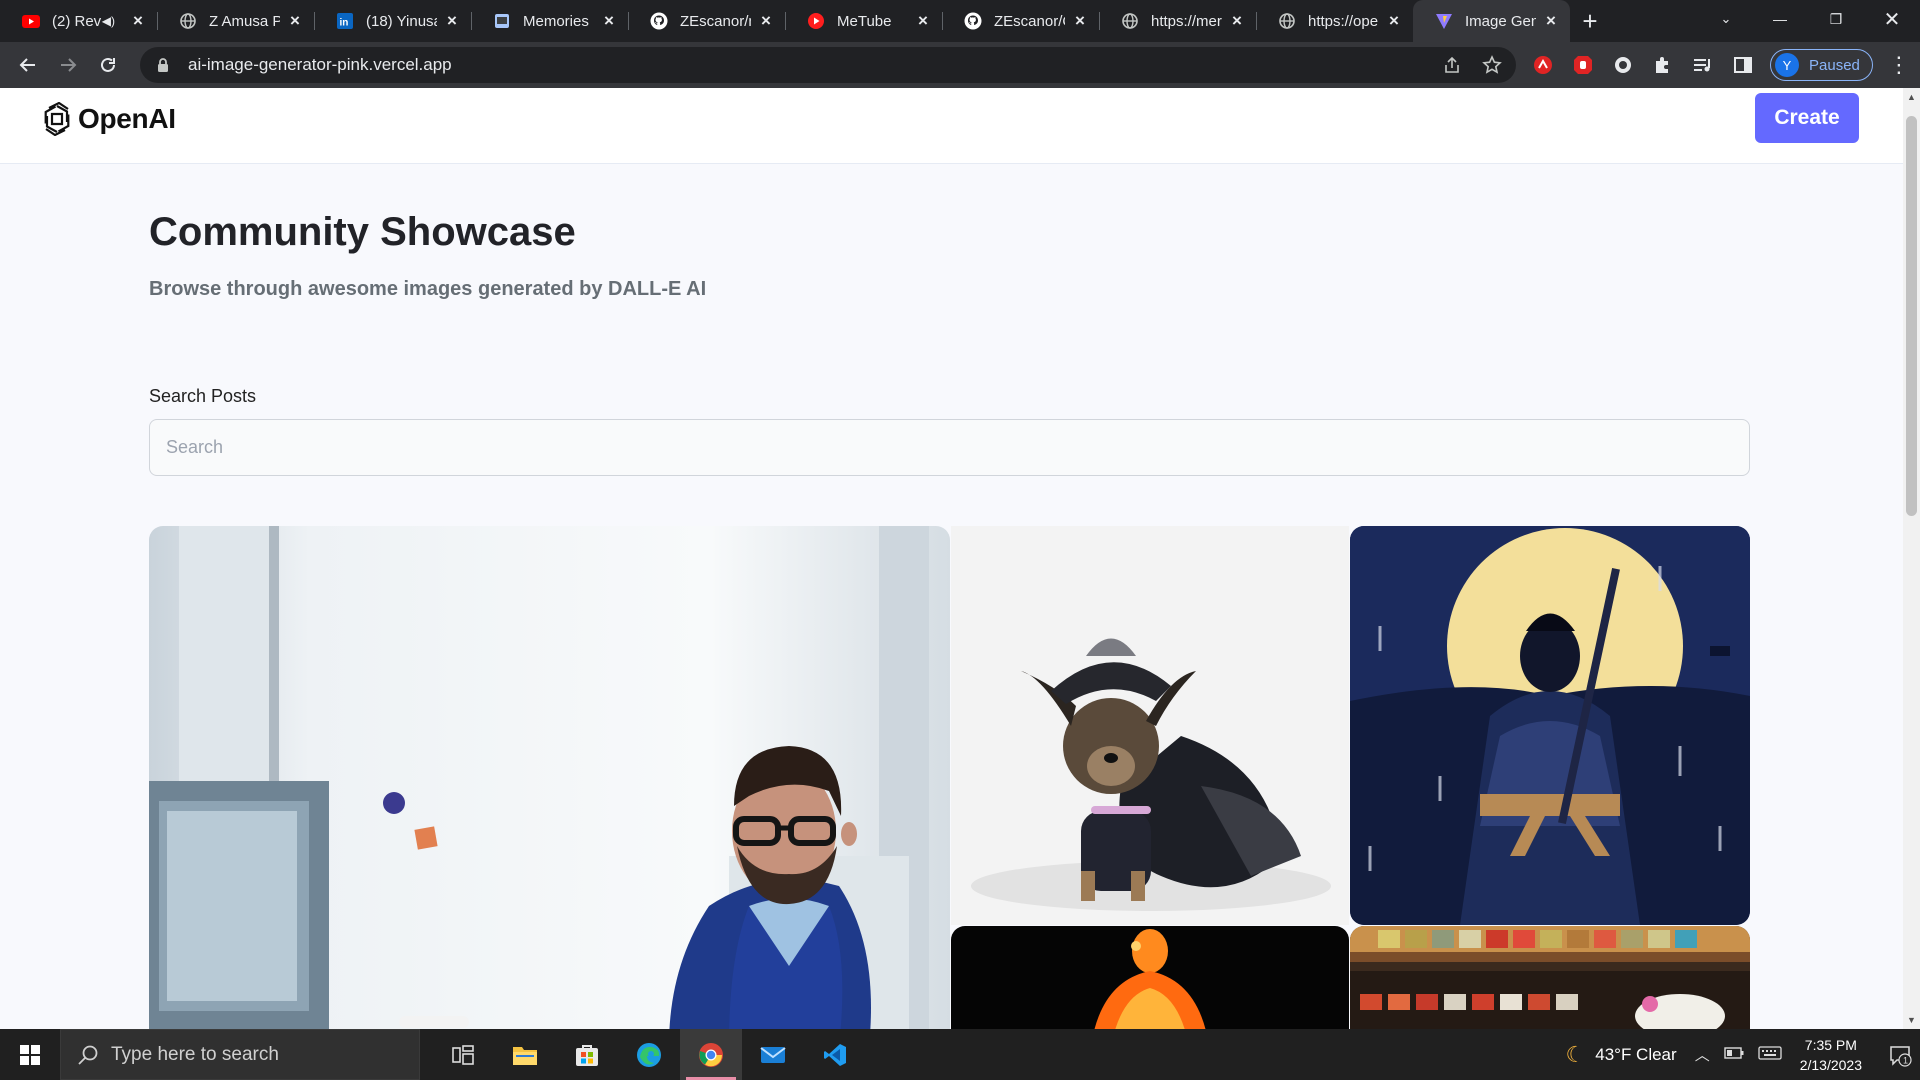 The height and width of the screenshot is (1080, 1920). I want to click on vite-icon, so click(1444, 21).